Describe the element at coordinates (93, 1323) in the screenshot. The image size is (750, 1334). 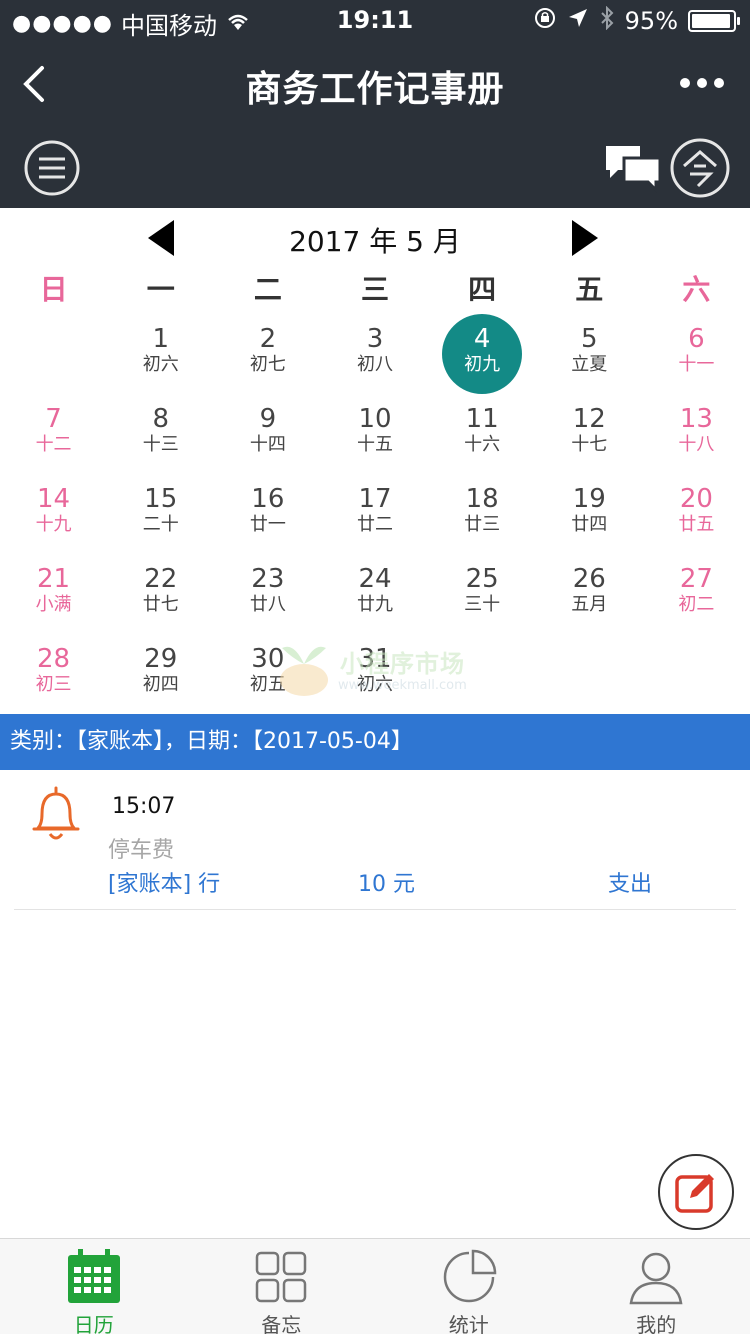
I see `tab-calendar-label: 日历` at that location.